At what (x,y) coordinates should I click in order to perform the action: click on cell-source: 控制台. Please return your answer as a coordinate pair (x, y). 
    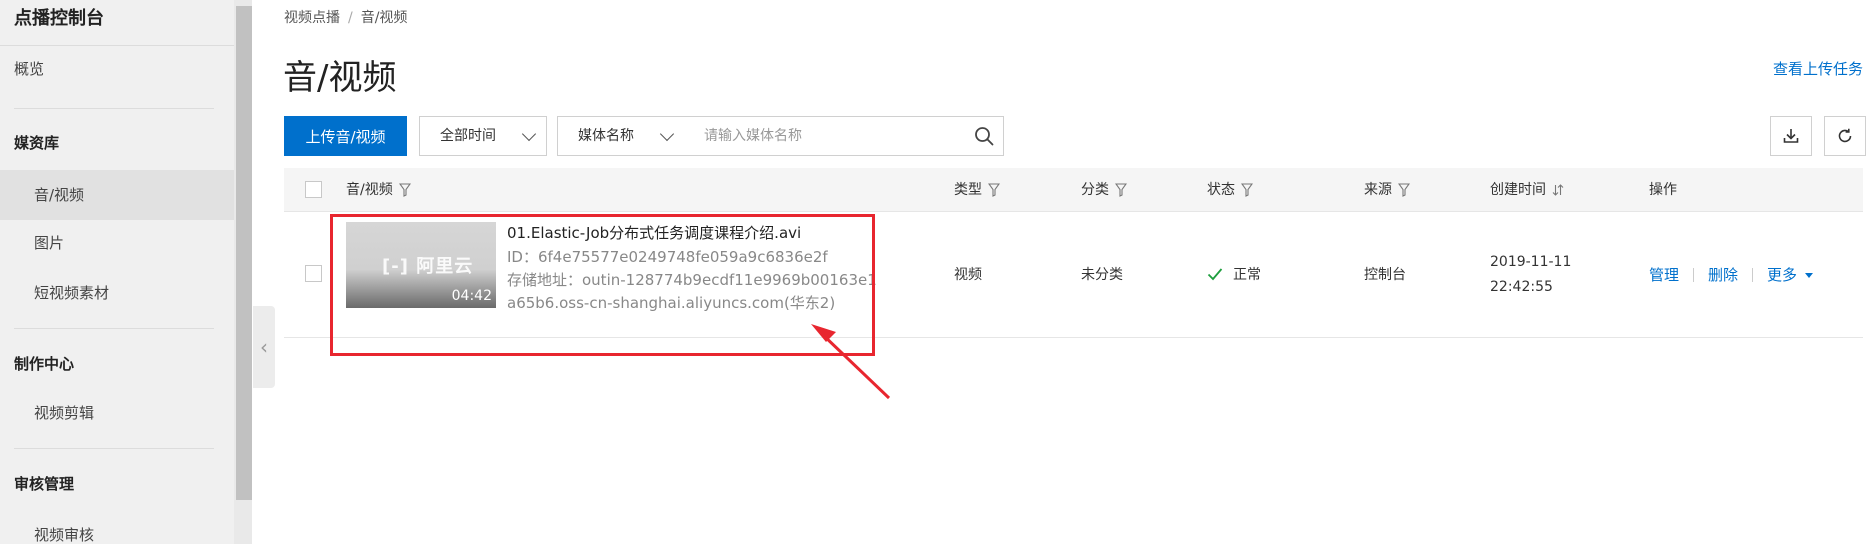
    Looking at the image, I should click on (1385, 275).